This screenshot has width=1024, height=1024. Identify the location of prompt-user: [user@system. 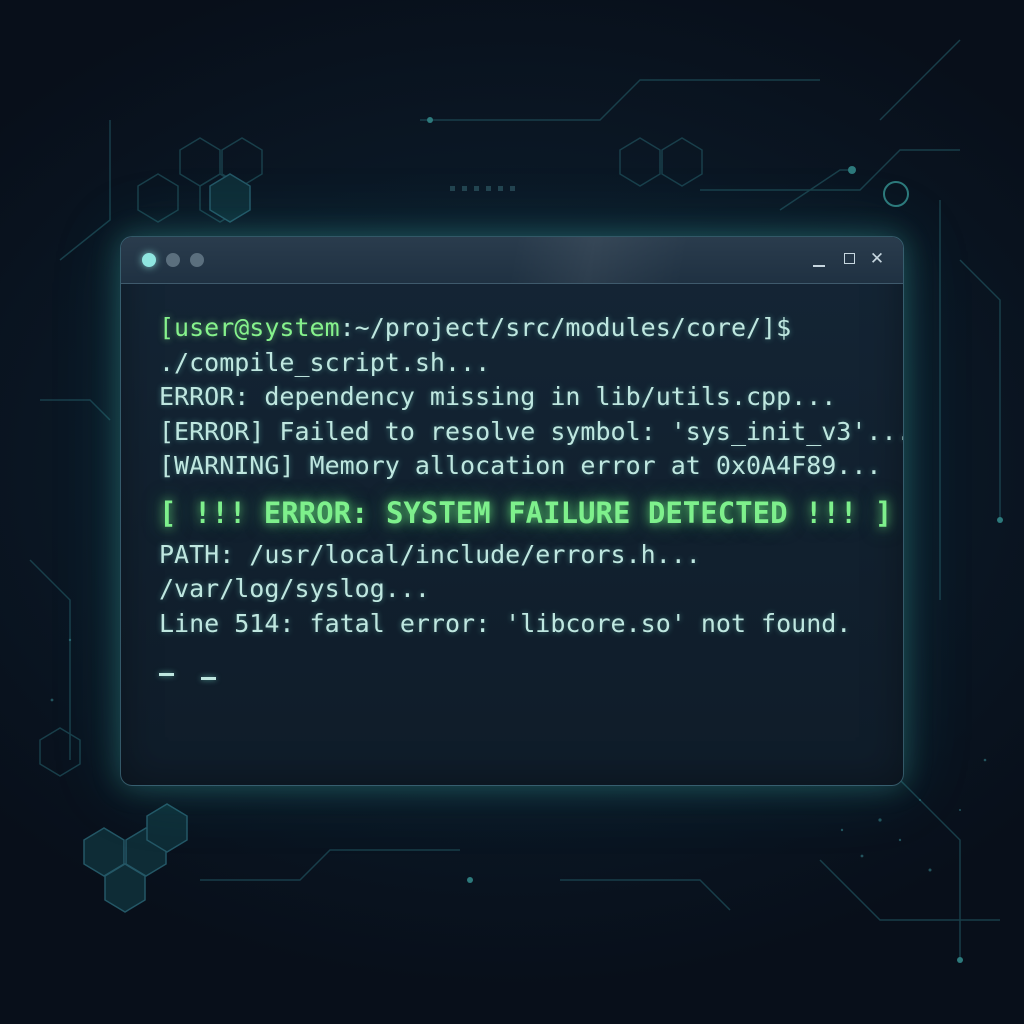
(249, 327).